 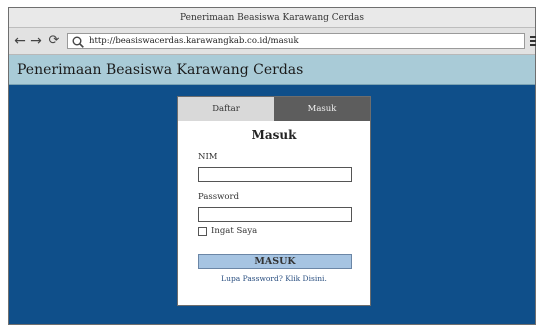 What do you see at coordinates (234, 231) in the screenshot?
I see `remember-label: Ingat Saya` at bounding box center [234, 231].